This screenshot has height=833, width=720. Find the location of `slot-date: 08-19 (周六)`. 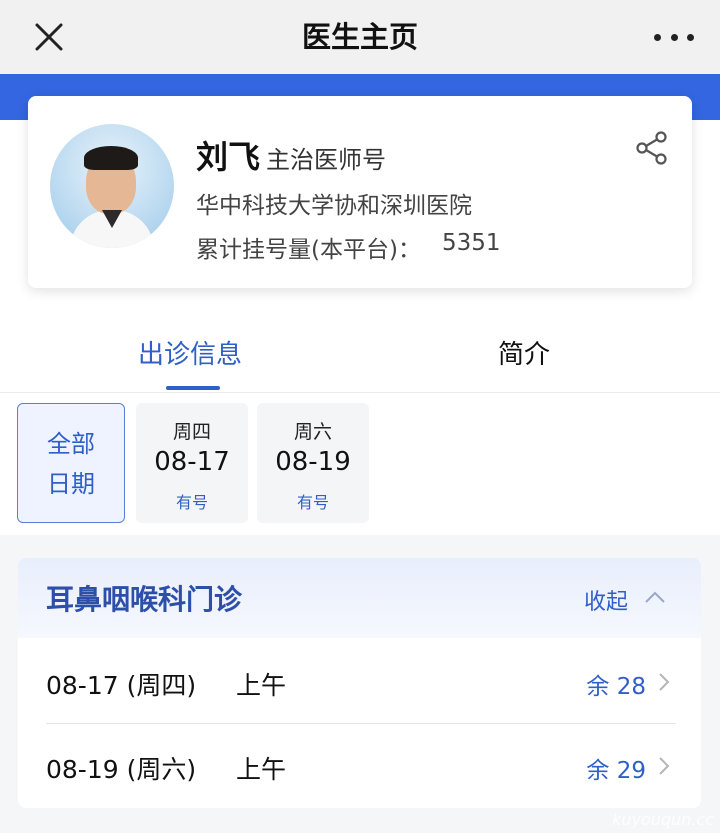

slot-date: 08-19 (周六) is located at coordinates (121, 769).